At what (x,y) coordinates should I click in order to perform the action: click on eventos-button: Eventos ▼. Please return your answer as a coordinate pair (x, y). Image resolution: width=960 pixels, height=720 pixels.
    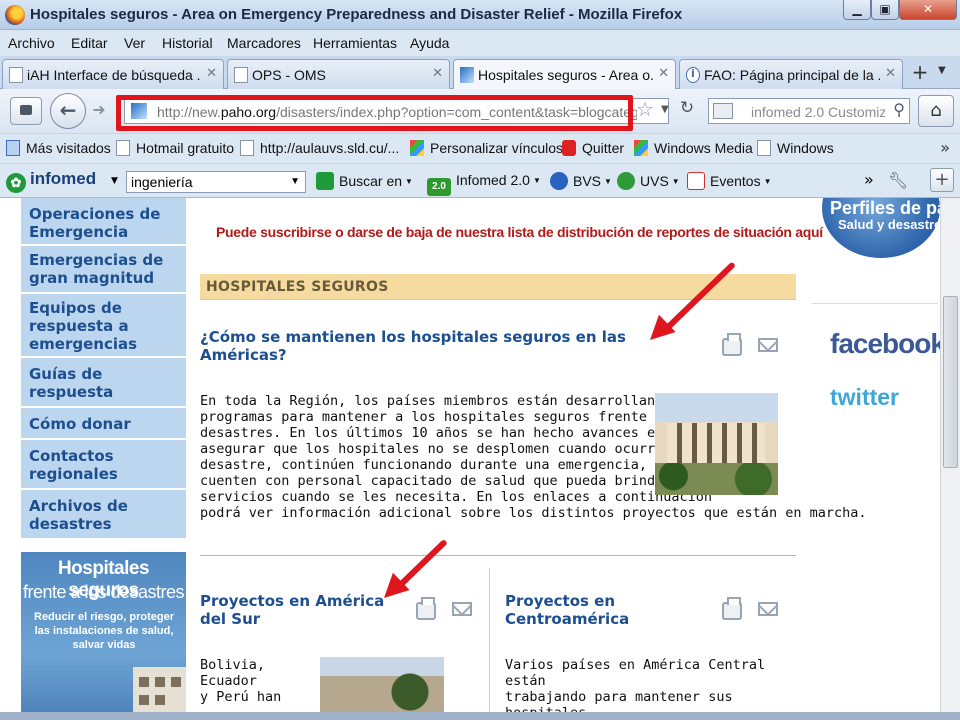
    Looking at the image, I should click on (729, 181).